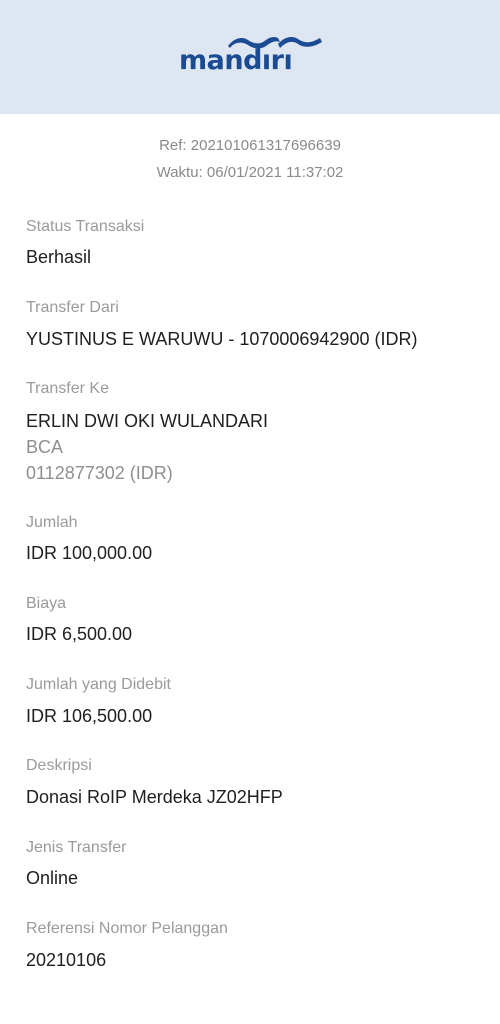 This screenshot has height=1024, width=500. Describe the element at coordinates (250, 145) in the screenshot. I see `reference-number: Ref: 202101061317696639` at that location.